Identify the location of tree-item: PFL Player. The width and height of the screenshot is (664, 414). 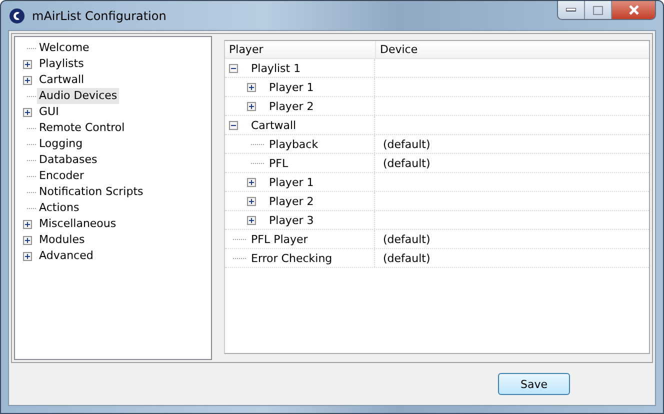
(279, 239).